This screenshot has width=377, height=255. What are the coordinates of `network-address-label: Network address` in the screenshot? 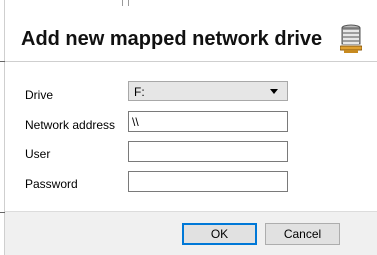 It's located at (70, 125).